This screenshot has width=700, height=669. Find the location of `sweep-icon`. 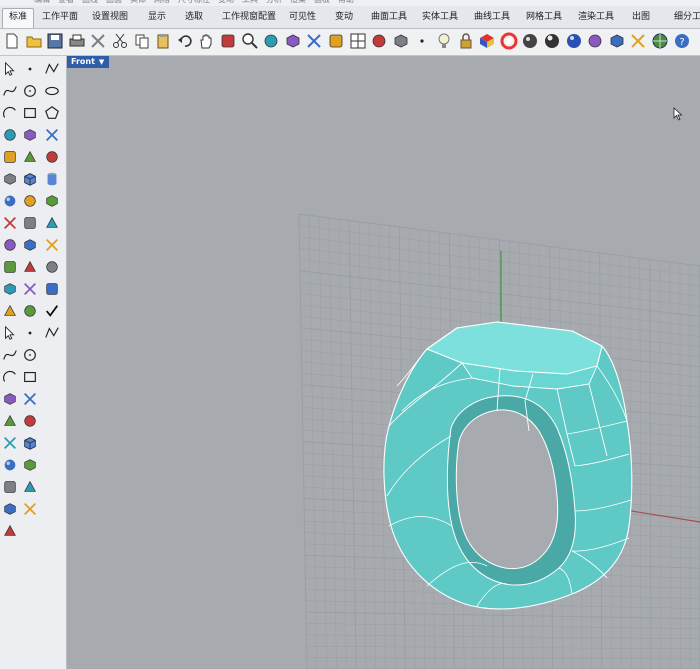

sweep-icon is located at coordinates (52, 157).